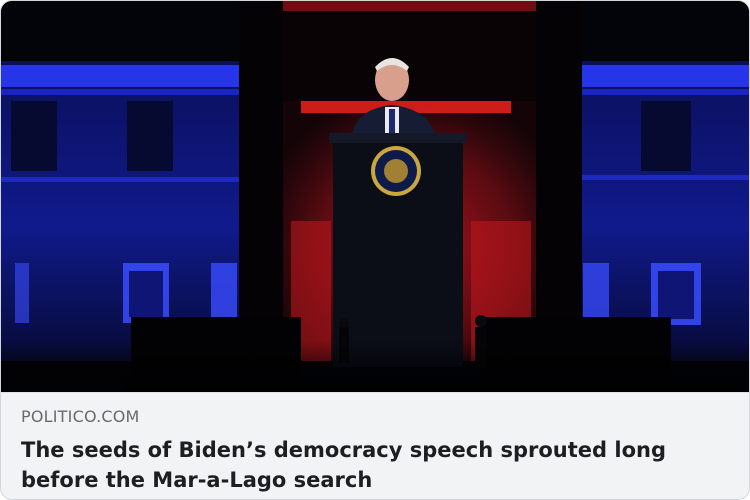 This screenshot has height=500, width=750. What do you see at coordinates (664, 211) in the screenshot?
I see `right-building-wing` at bounding box center [664, 211].